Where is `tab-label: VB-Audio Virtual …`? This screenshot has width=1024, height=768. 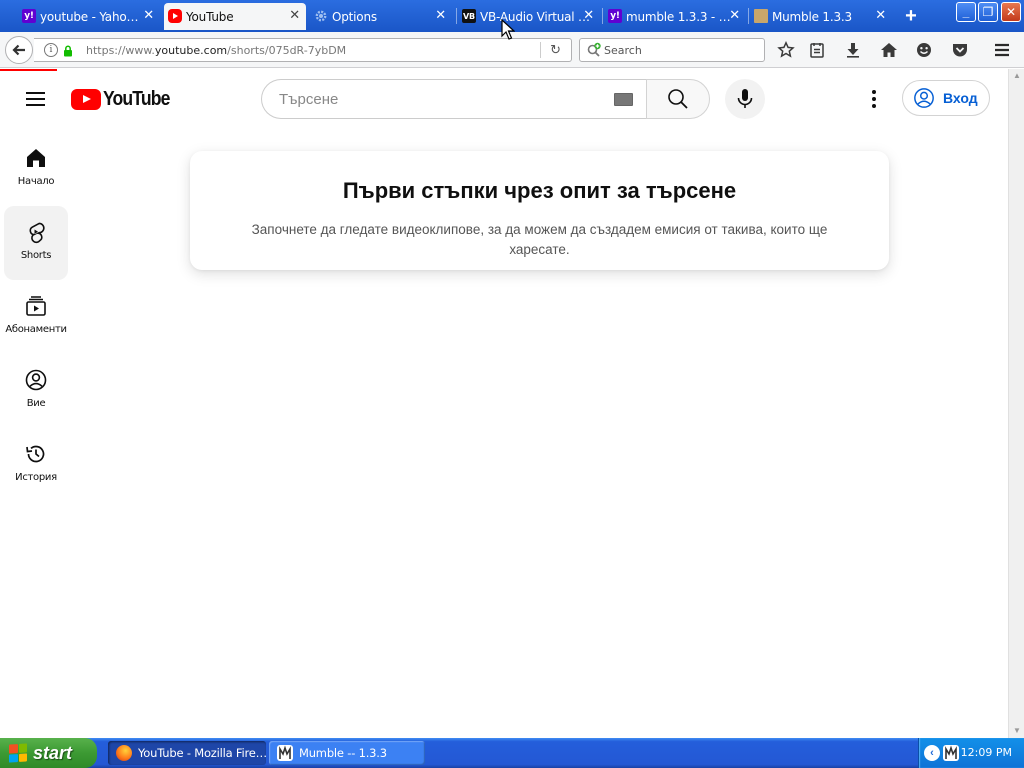 tab-label: VB-Audio Virtual … is located at coordinates (535, 16).